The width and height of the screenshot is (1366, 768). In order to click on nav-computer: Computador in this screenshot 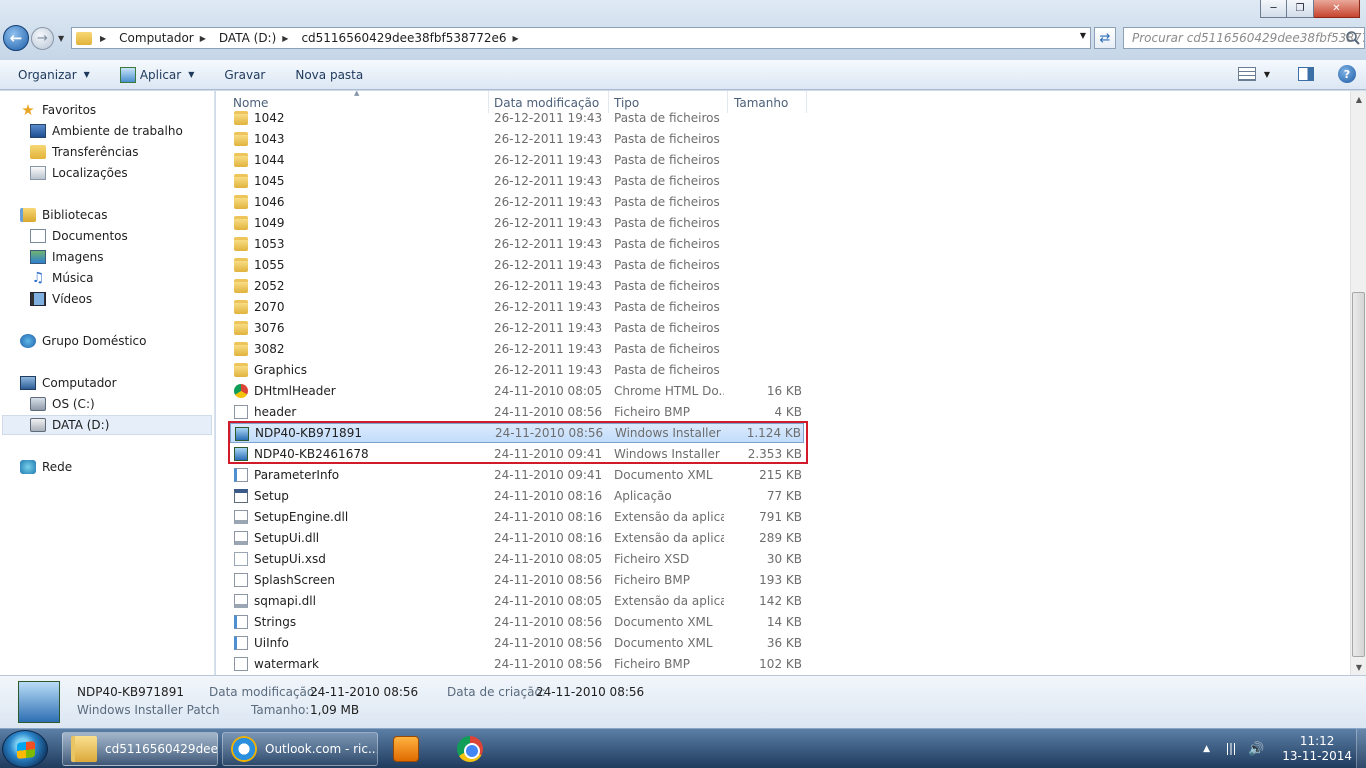, I will do `click(68, 383)`.